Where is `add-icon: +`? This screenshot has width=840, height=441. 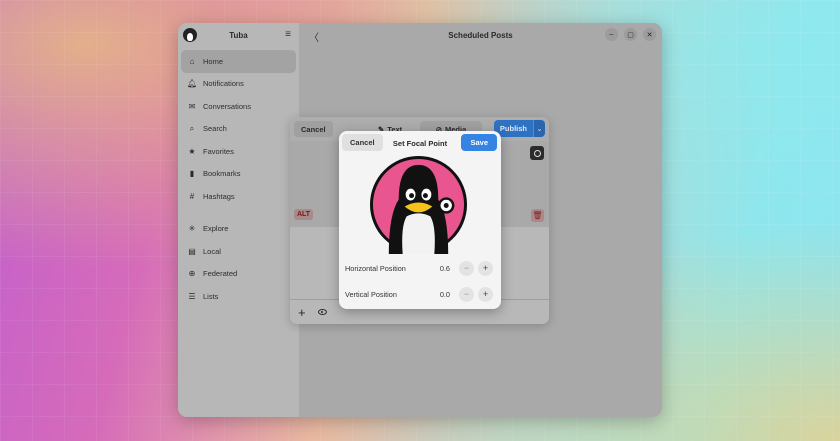
add-icon: + is located at coordinates (302, 312).